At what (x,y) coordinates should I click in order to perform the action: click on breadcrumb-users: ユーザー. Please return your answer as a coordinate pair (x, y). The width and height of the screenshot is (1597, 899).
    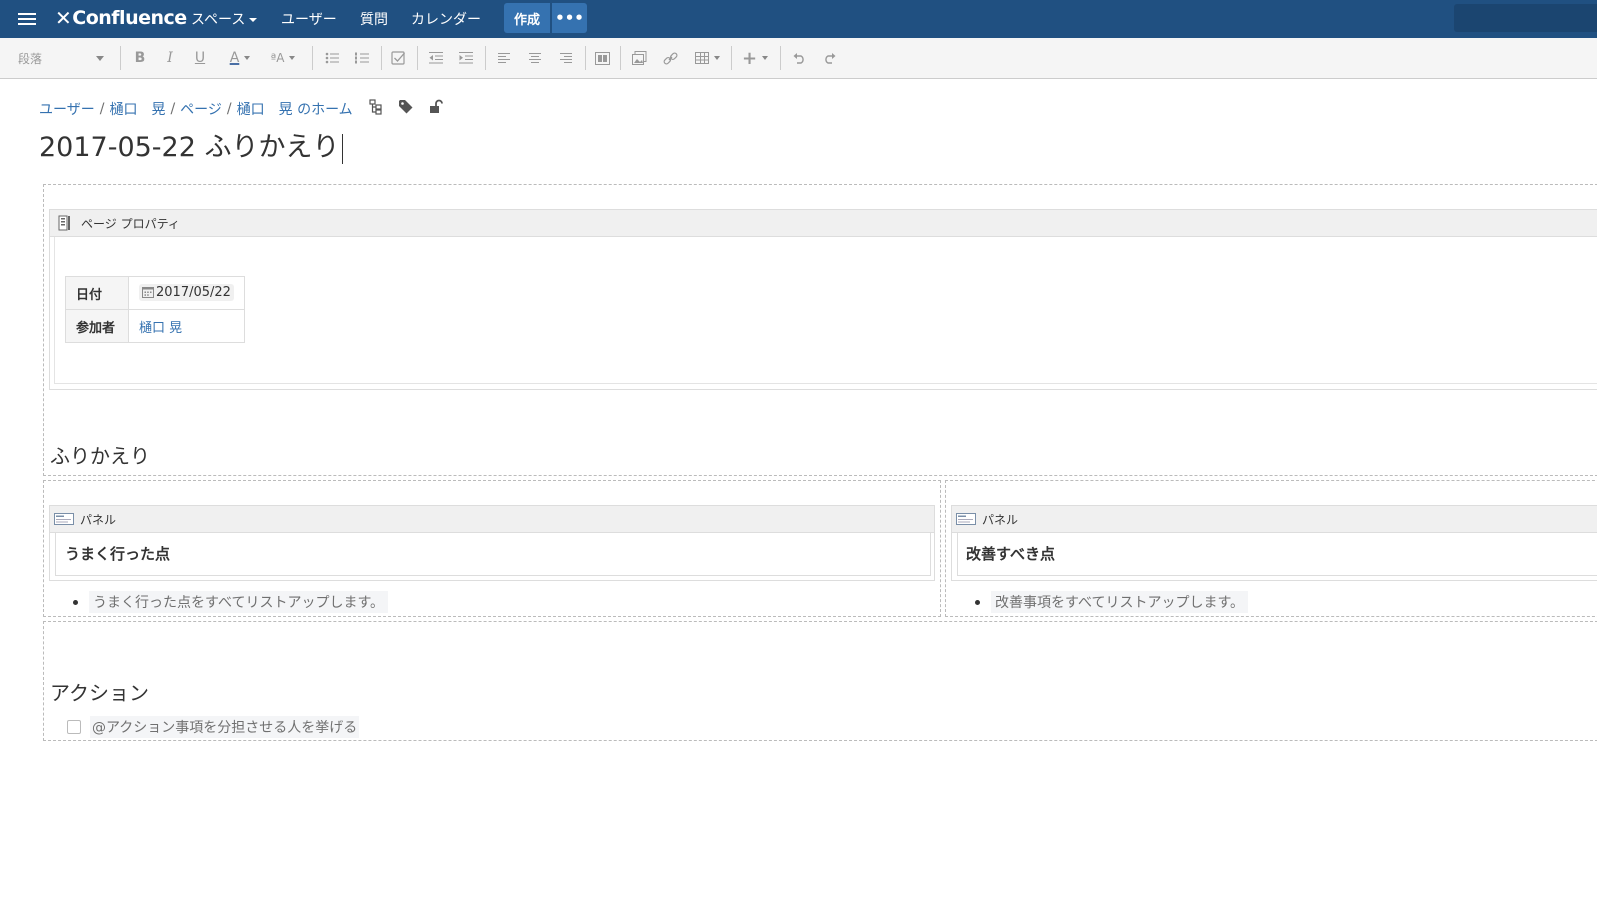
    Looking at the image, I should click on (67, 109).